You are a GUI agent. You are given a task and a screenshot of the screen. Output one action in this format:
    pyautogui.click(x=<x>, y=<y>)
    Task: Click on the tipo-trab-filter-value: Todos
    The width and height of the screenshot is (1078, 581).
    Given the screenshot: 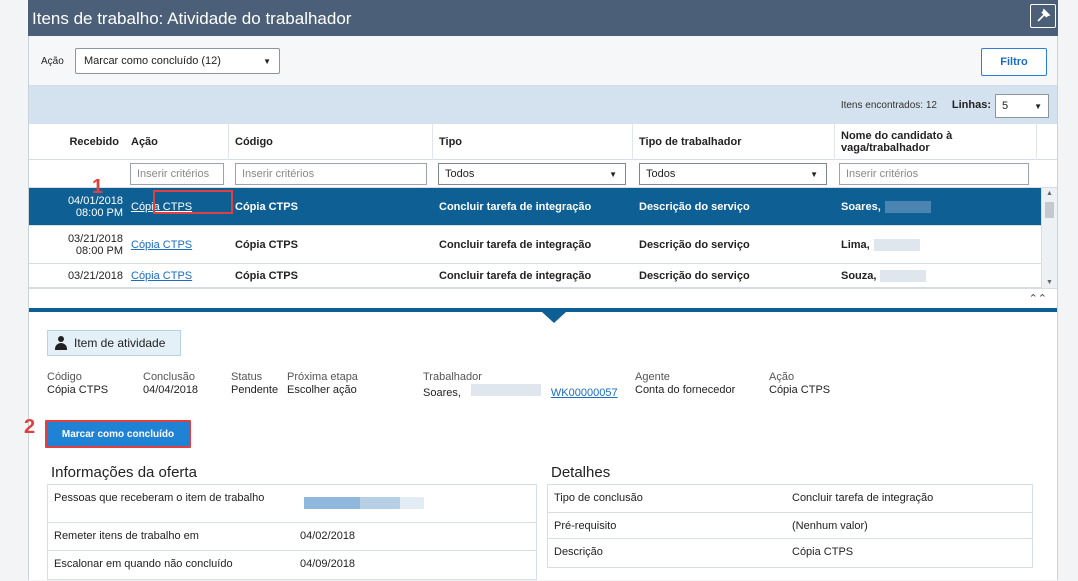 What is the action you would take?
    pyautogui.click(x=661, y=174)
    